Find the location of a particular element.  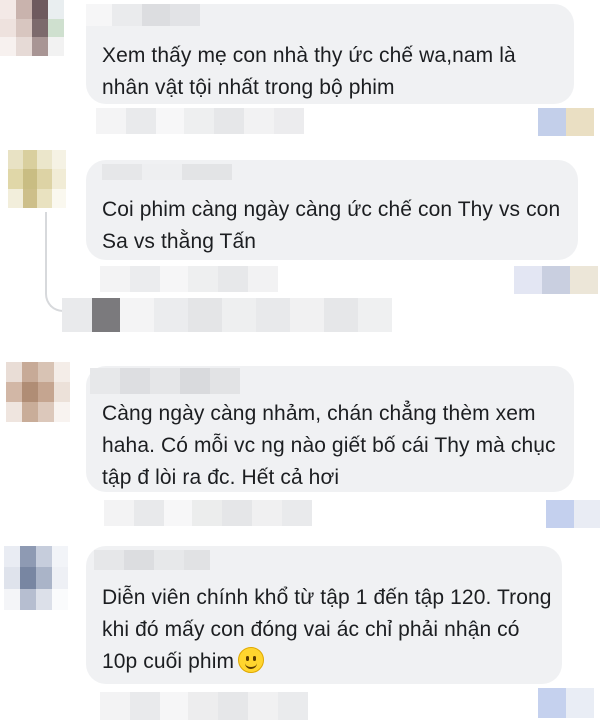

view-replies is located at coordinates (227, 315).